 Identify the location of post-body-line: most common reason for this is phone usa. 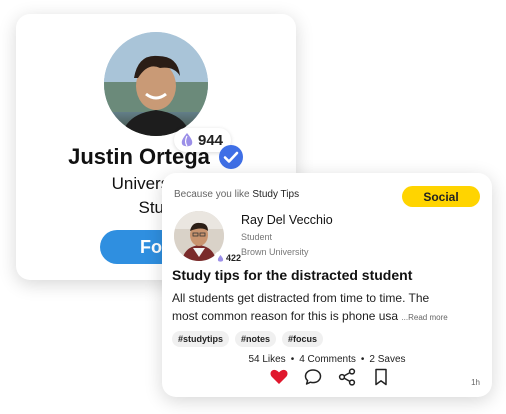
(285, 316).